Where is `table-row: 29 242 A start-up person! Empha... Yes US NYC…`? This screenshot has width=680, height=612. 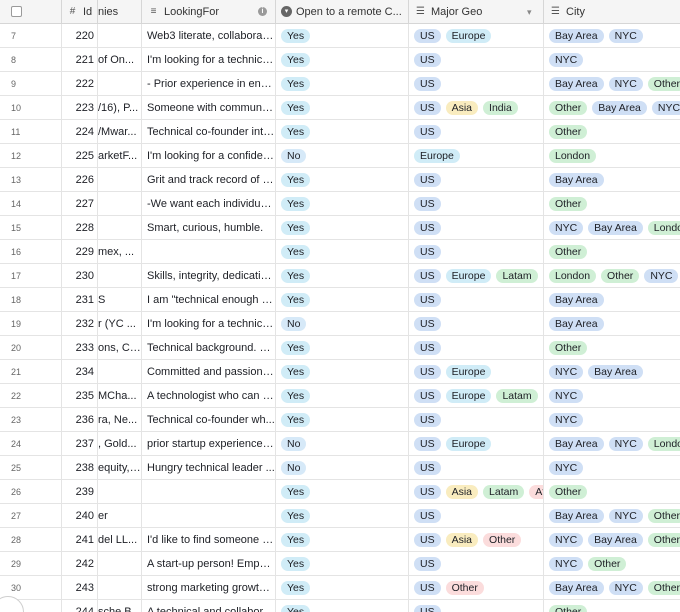
table-row: 29 242 A start-up person! Empha... Yes US NYC… is located at coordinates (340, 564).